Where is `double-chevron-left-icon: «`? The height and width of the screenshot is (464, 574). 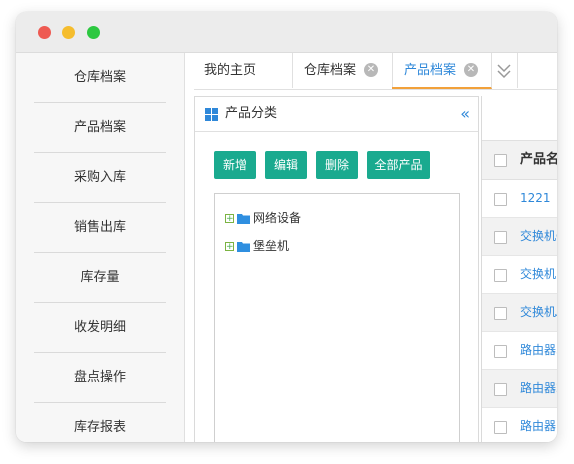 double-chevron-left-icon: « is located at coordinates (465, 114).